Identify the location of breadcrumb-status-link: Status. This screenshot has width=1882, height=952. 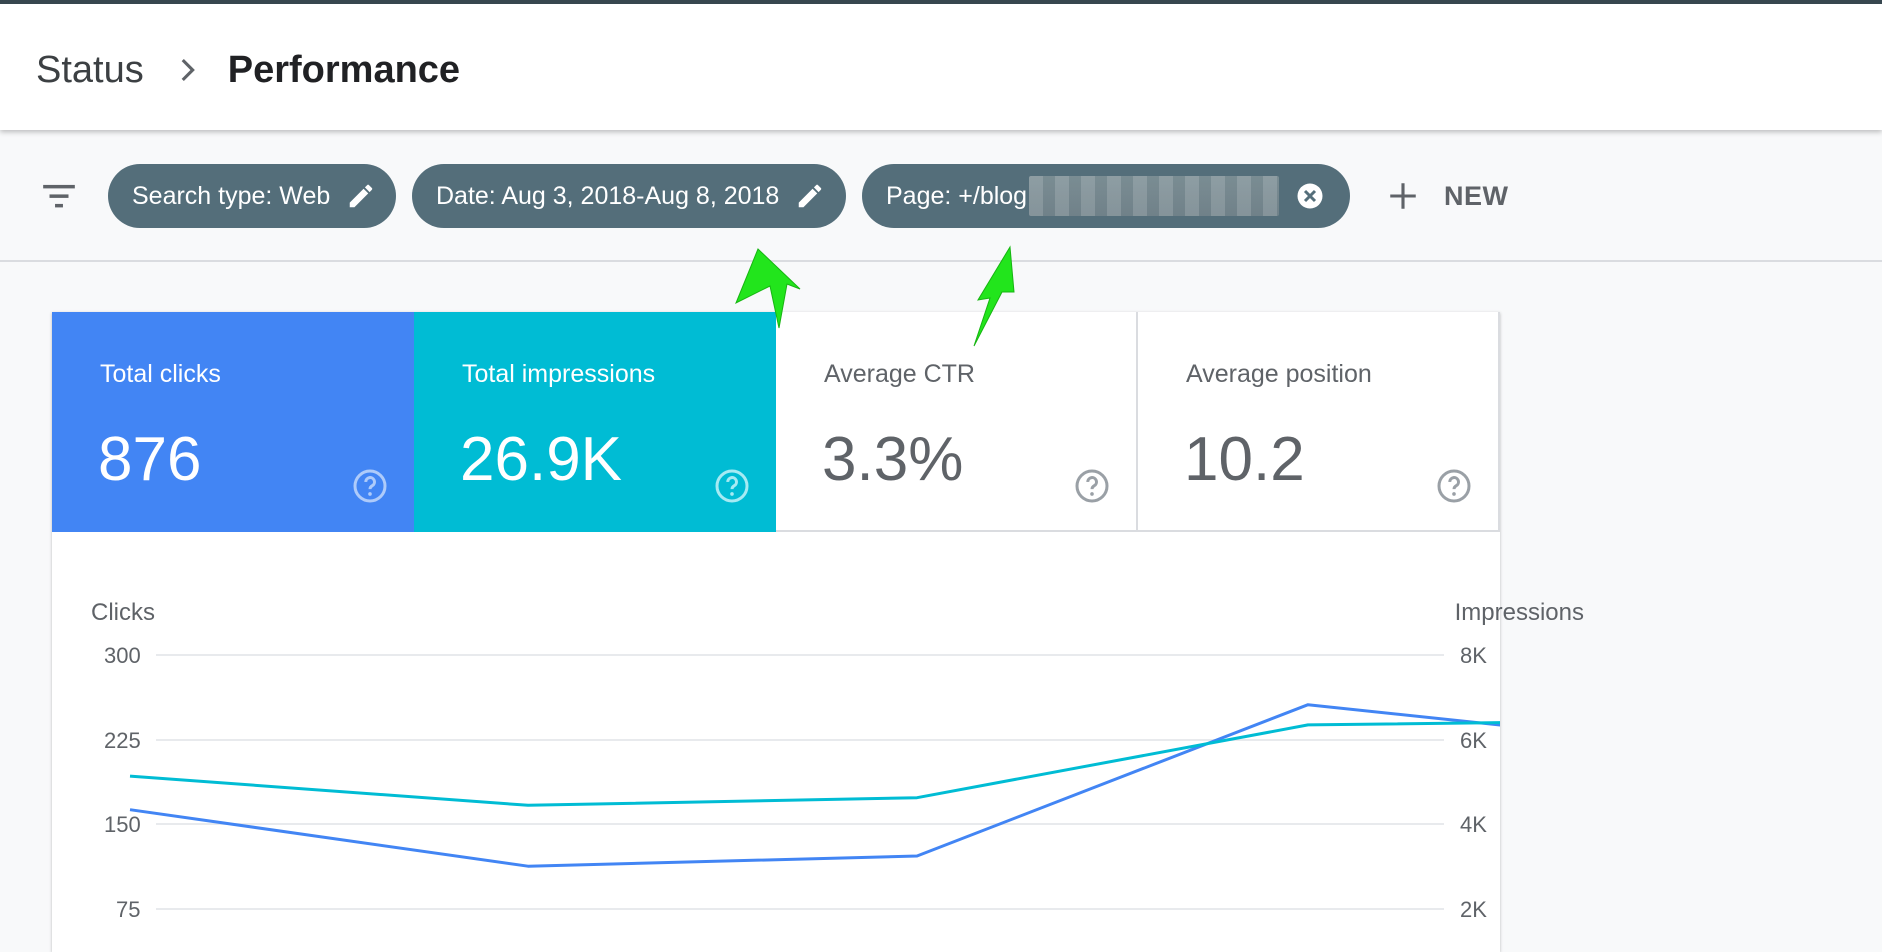
(90, 70).